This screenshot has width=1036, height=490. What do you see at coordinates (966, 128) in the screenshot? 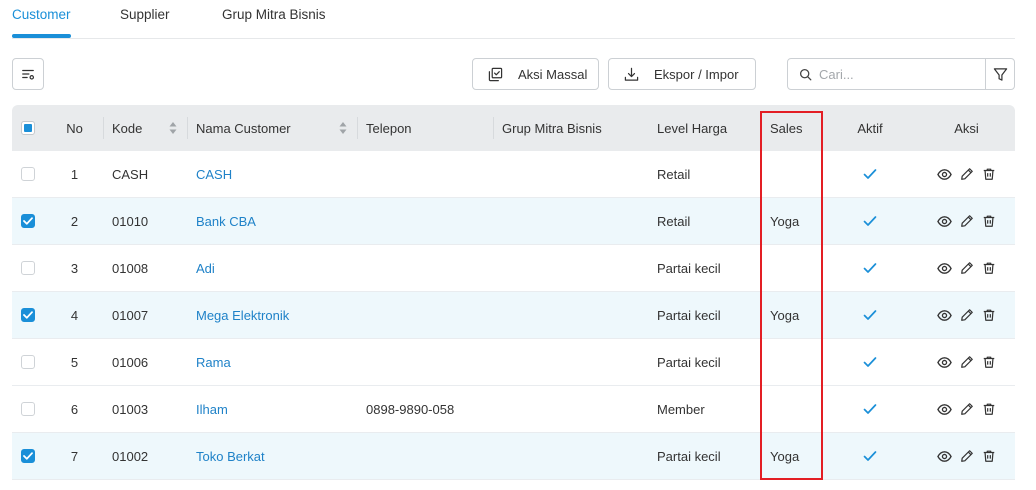
I see `header-aksi-label: Aksi` at bounding box center [966, 128].